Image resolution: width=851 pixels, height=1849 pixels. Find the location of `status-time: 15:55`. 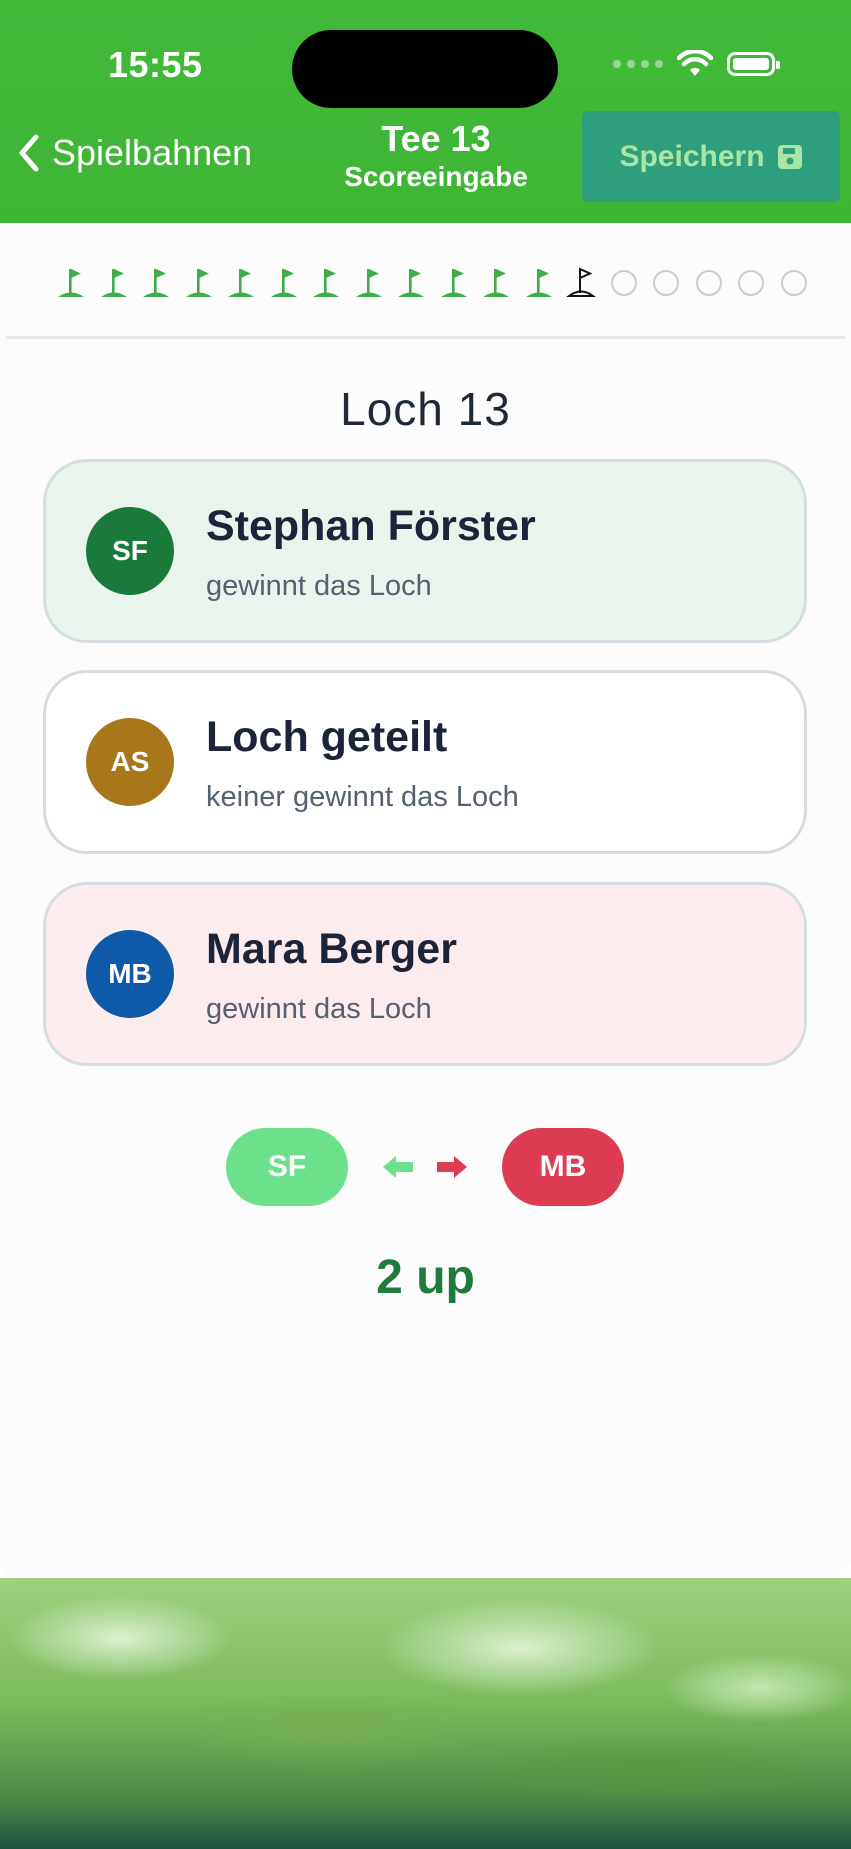

status-time: 15:55 is located at coordinates (155, 64).